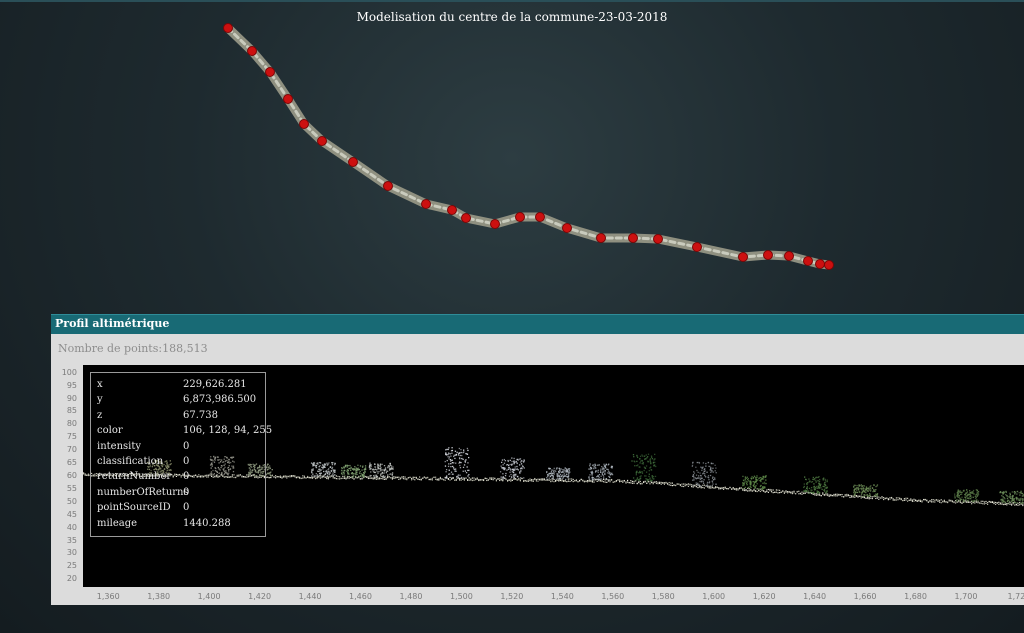  Describe the element at coordinates (71, 488) in the screenshot. I see `y-tick-label: 55` at that location.